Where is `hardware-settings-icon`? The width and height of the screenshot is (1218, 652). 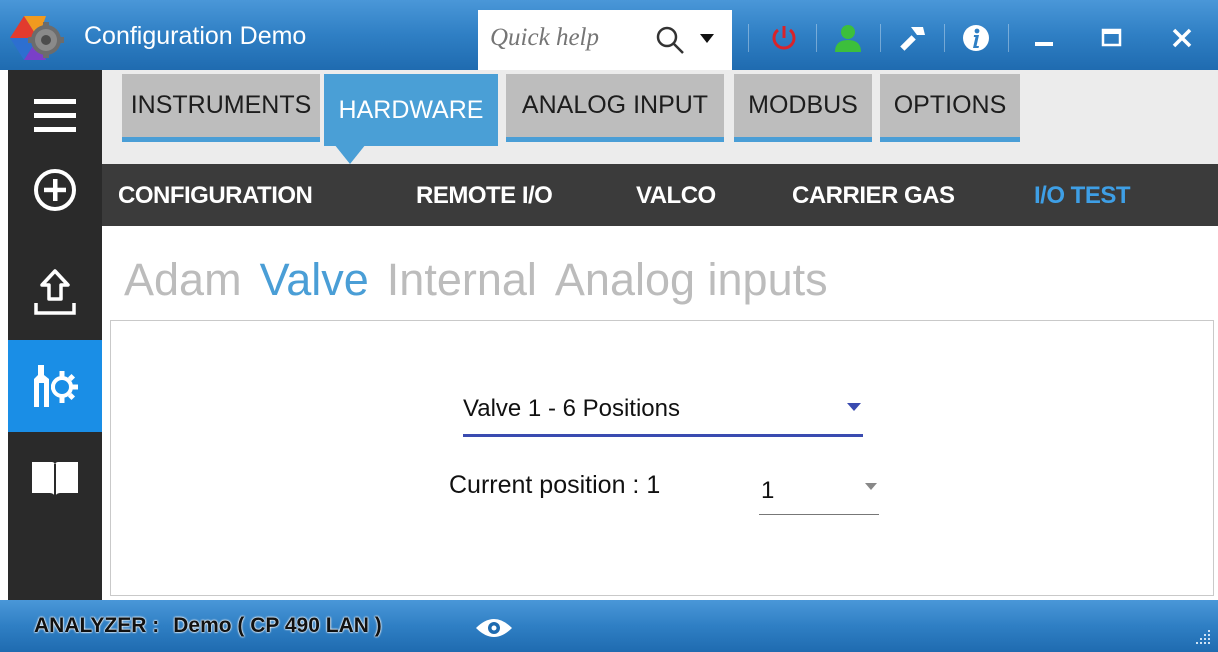 hardware-settings-icon is located at coordinates (56, 386).